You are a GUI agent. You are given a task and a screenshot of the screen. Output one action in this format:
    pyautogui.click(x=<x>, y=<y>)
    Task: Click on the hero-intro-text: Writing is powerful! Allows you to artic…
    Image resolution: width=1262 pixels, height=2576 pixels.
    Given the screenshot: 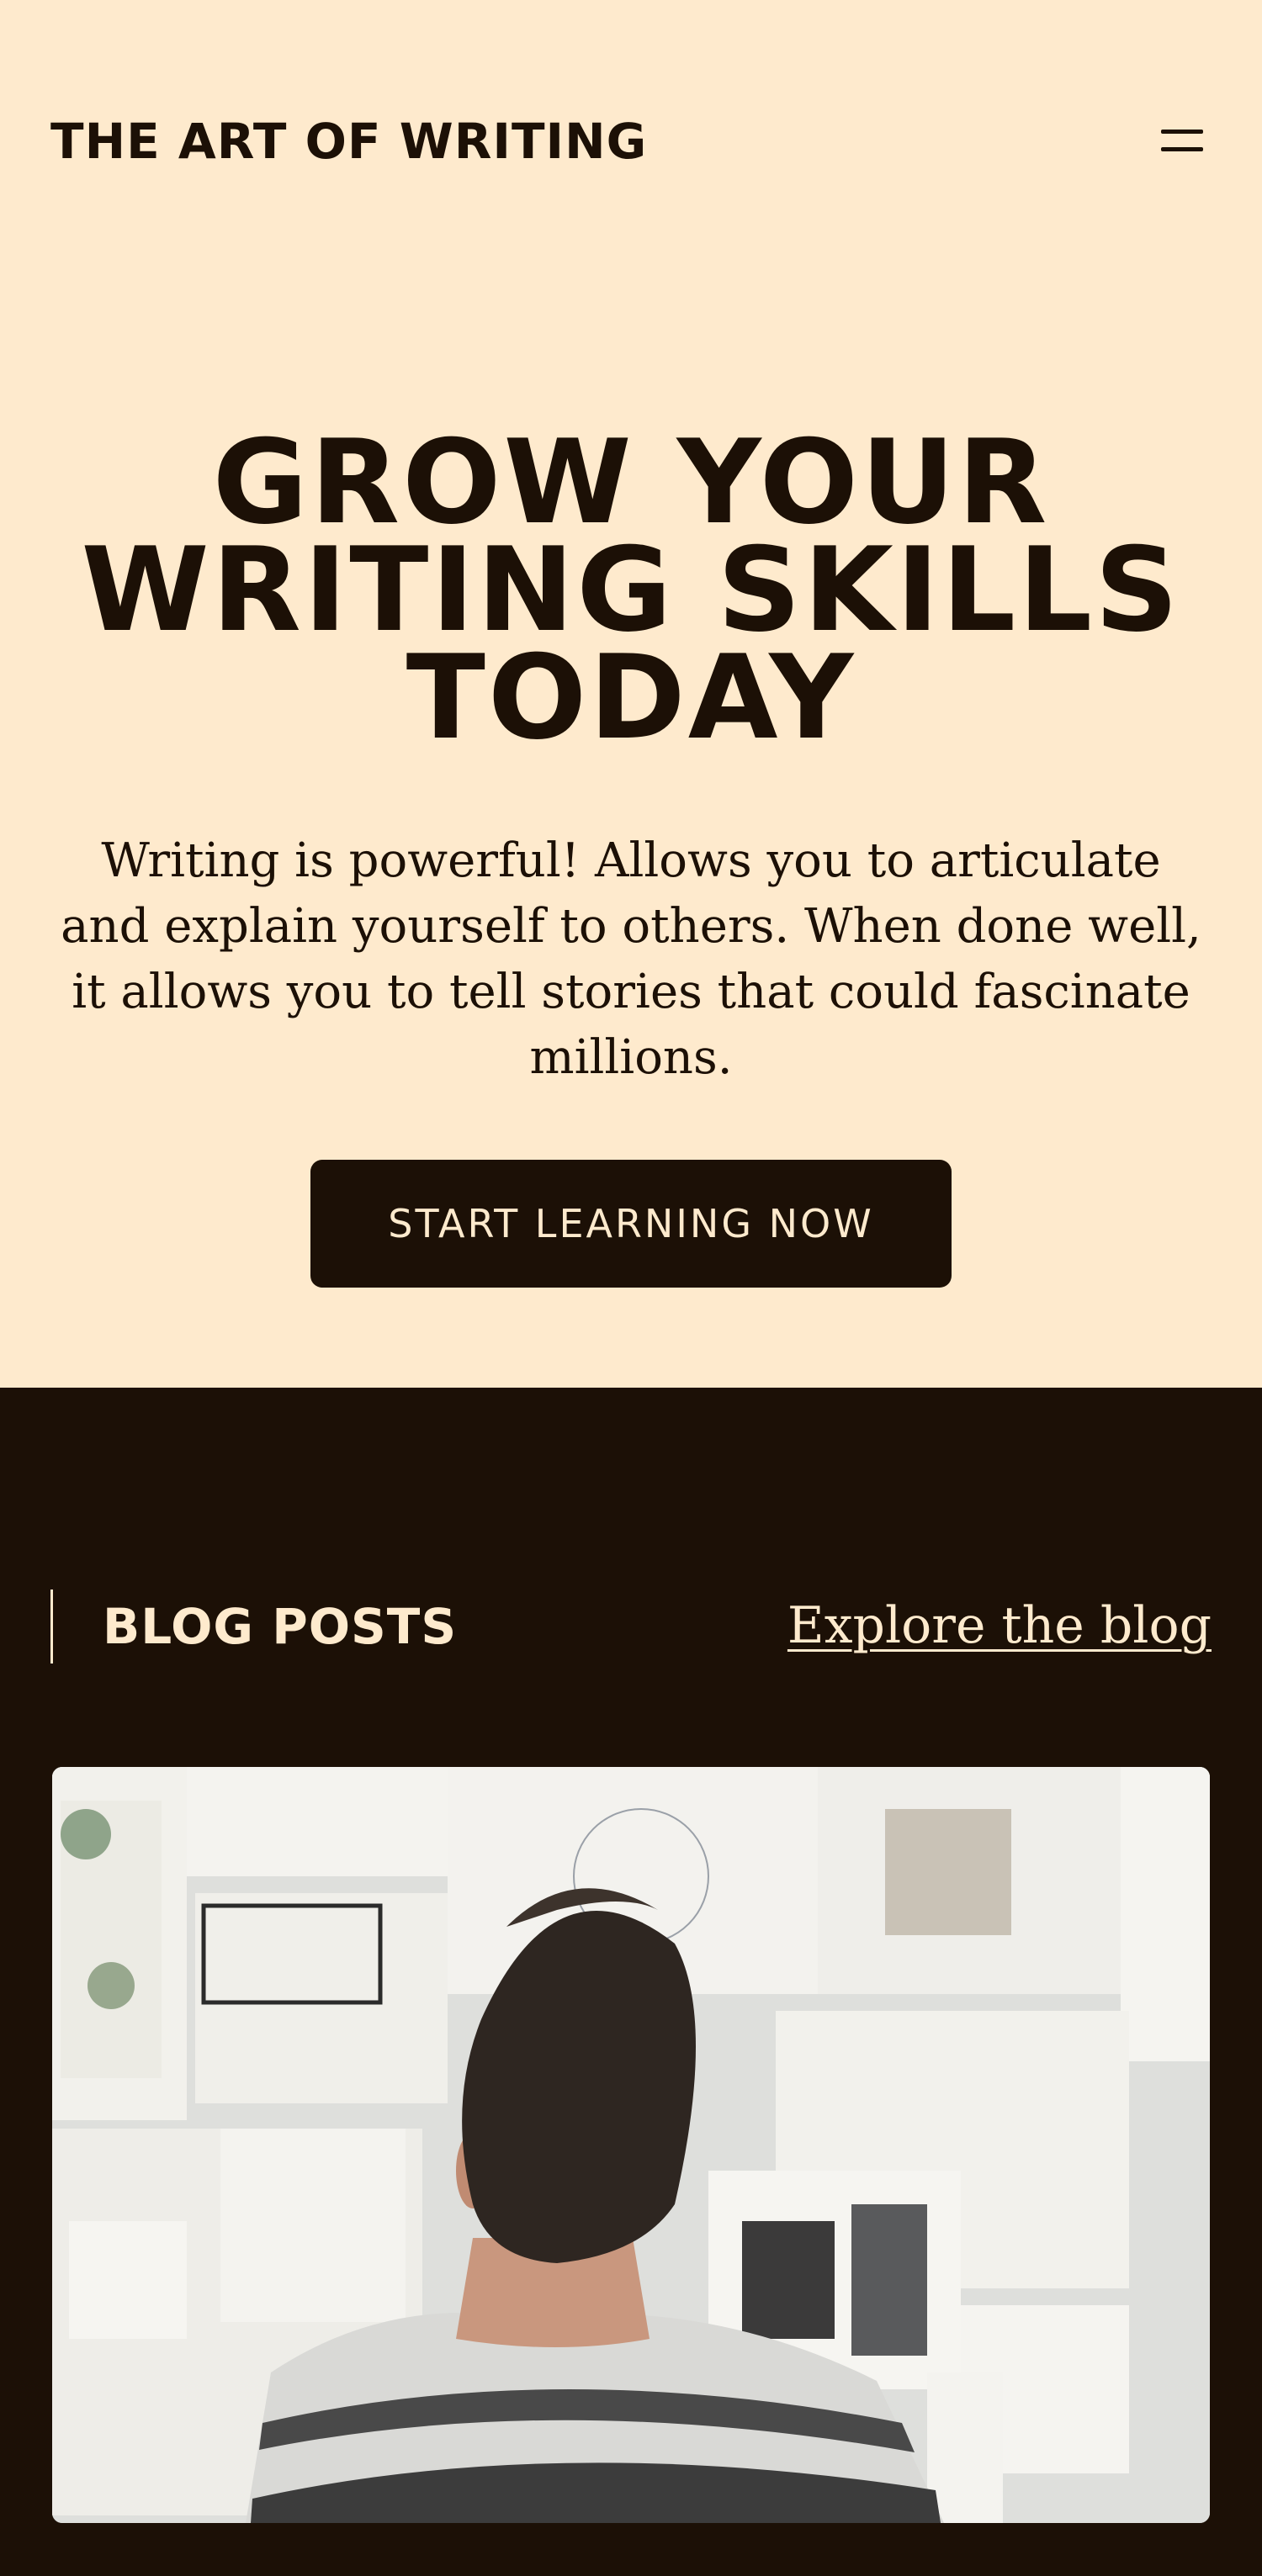 What is the action you would take?
    pyautogui.click(x=631, y=959)
    